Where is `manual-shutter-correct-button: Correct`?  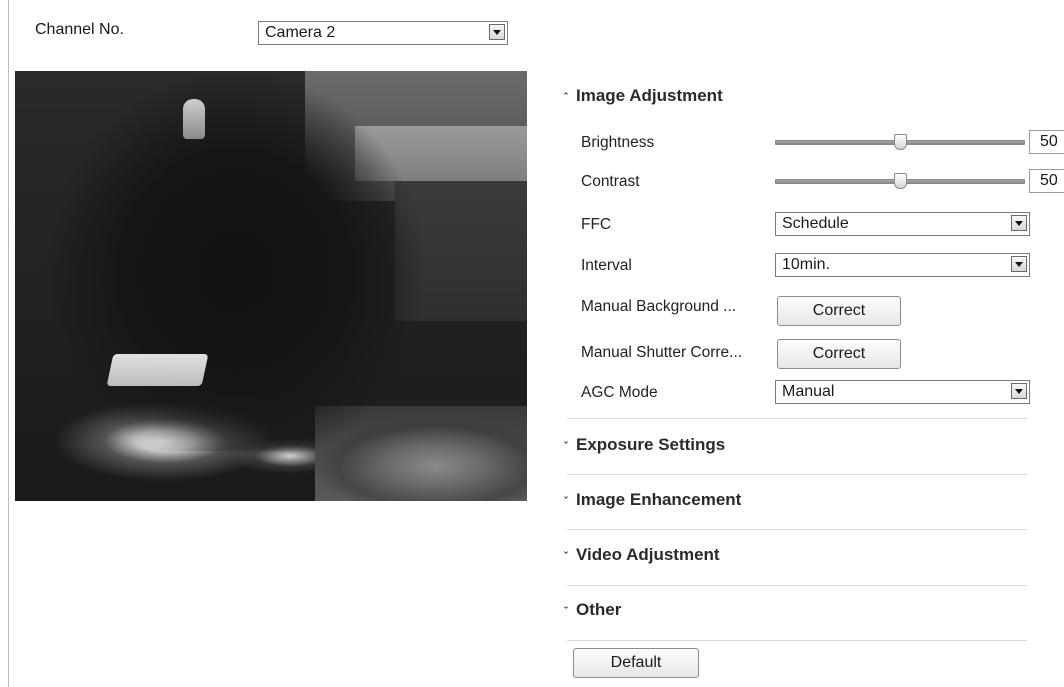 manual-shutter-correct-button: Correct is located at coordinates (839, 354).